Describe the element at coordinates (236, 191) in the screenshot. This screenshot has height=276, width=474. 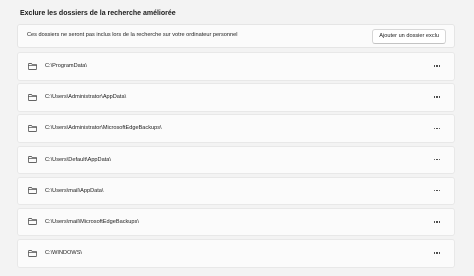
I see `folder-row: C:\Users\mail\AppData\` at that location.